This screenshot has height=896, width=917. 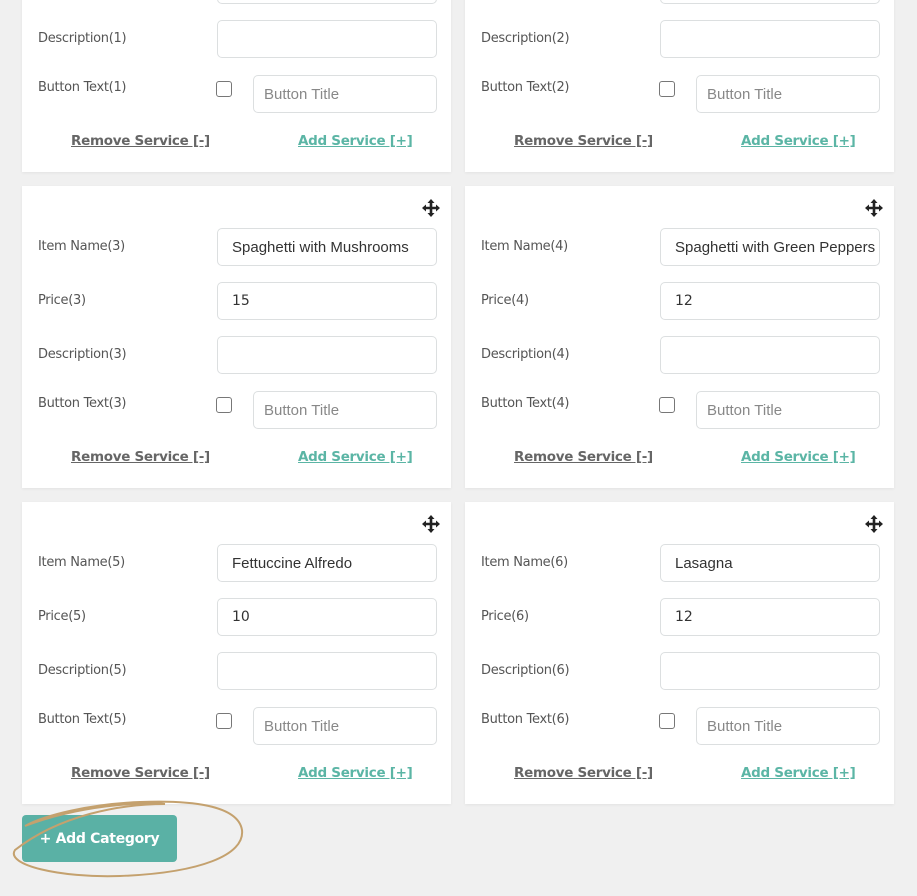 I want to click on button-text-label: Button Text(5), so click(x=82, y=719).